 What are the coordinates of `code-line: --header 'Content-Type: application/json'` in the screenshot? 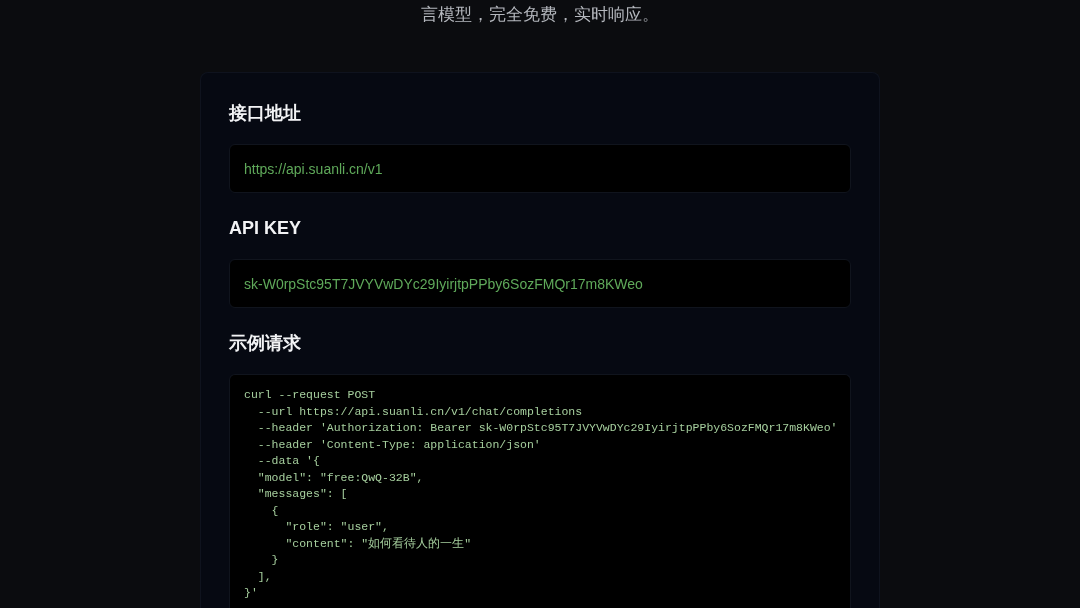 It's located at (398, 444).